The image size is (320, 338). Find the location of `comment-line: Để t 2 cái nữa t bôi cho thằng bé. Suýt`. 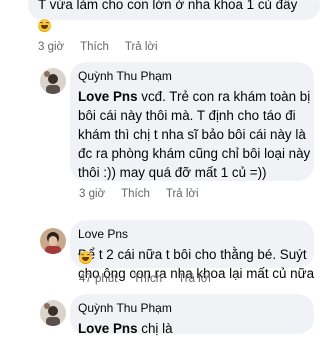

comment-line: Để t 2 cái nữa t bôi cho thằng bé. Suýt is located at coordinates (192, 254).